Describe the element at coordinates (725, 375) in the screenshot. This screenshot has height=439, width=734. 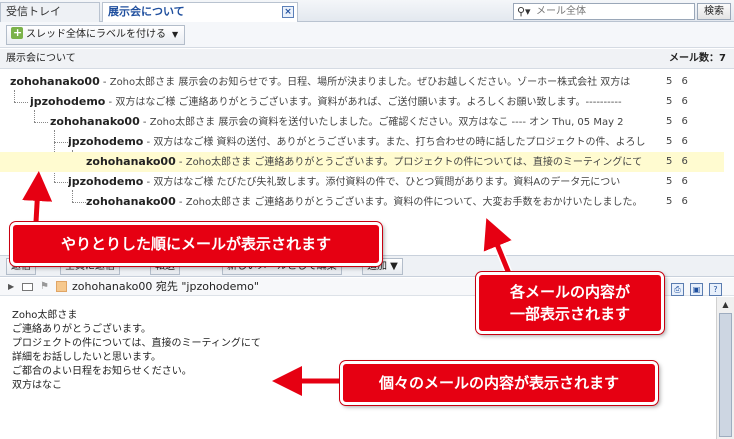
I see `scroll-thumb` at that location.